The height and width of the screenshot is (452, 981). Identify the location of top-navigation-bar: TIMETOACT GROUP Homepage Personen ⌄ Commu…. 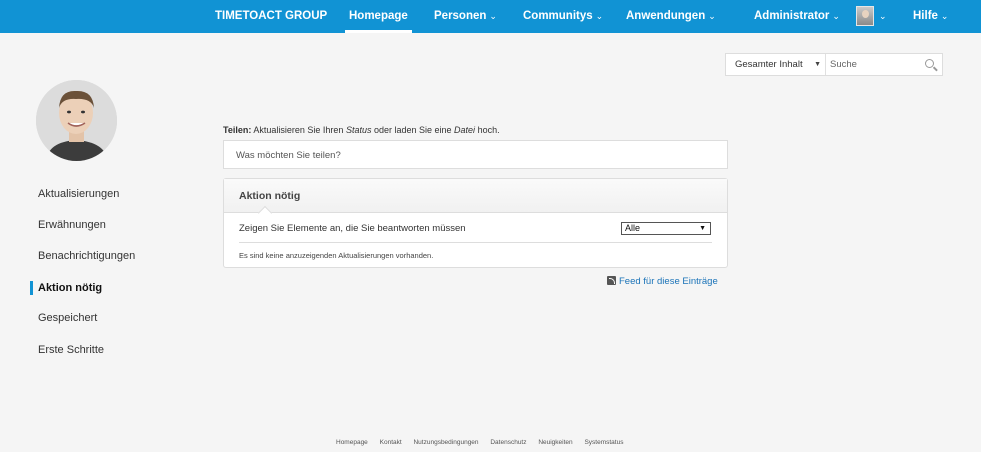
(490, 16).